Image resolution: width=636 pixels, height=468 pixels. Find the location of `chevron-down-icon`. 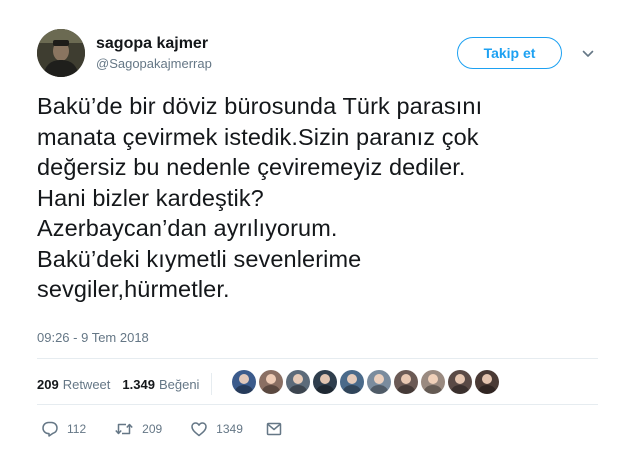

chevron-down-icon is located at coordinates (588, 54).